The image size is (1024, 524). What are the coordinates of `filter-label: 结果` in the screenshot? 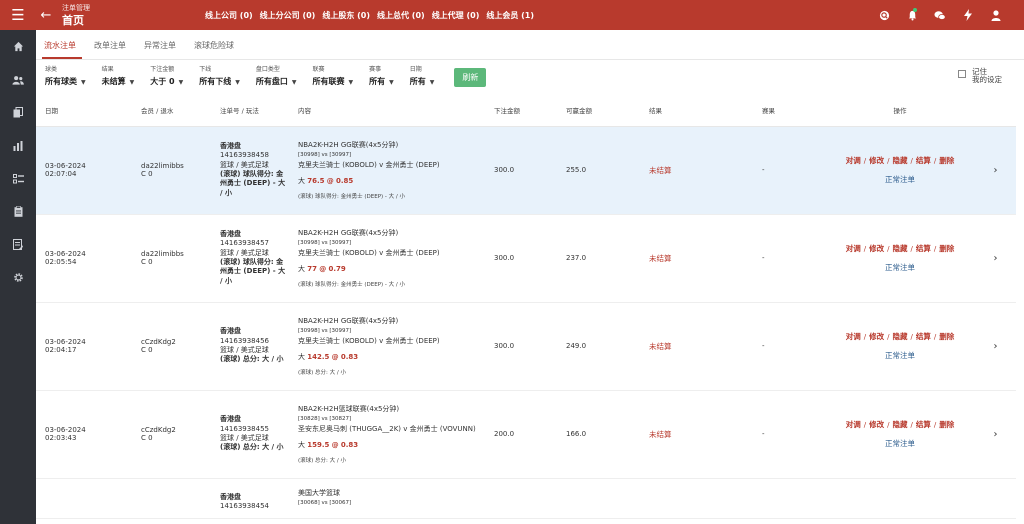 It's located at (107, 69).